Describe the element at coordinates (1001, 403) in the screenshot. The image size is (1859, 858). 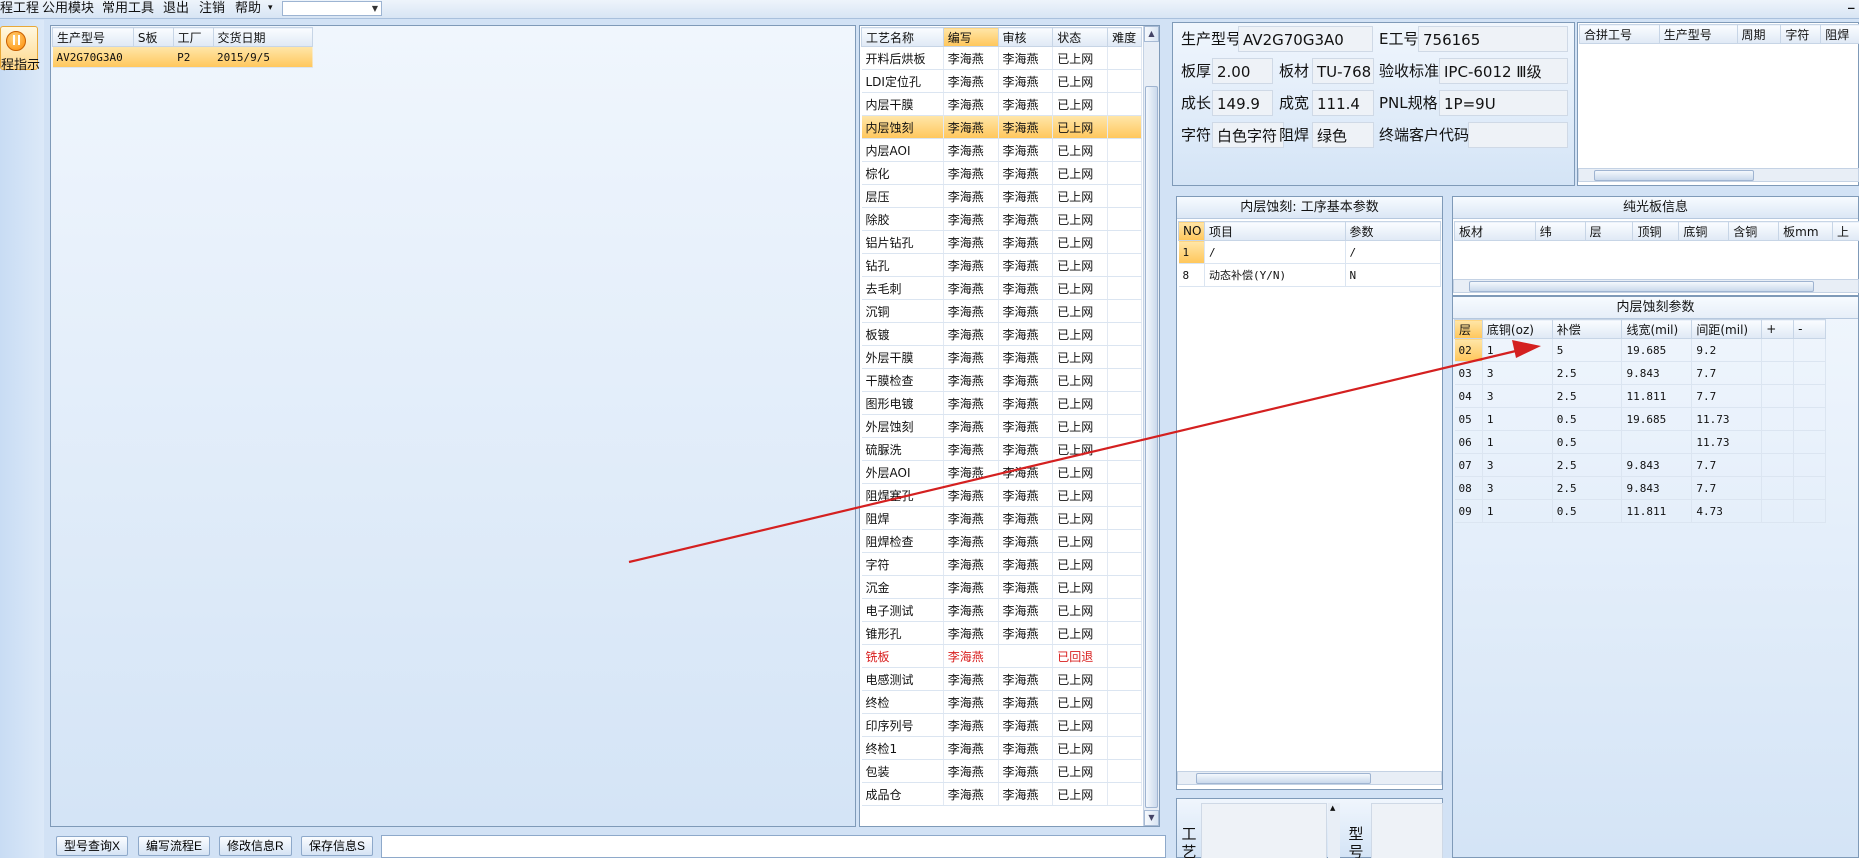
I see `table-row: 图形电镀 李海燕 李海燕 已上网` at that location.